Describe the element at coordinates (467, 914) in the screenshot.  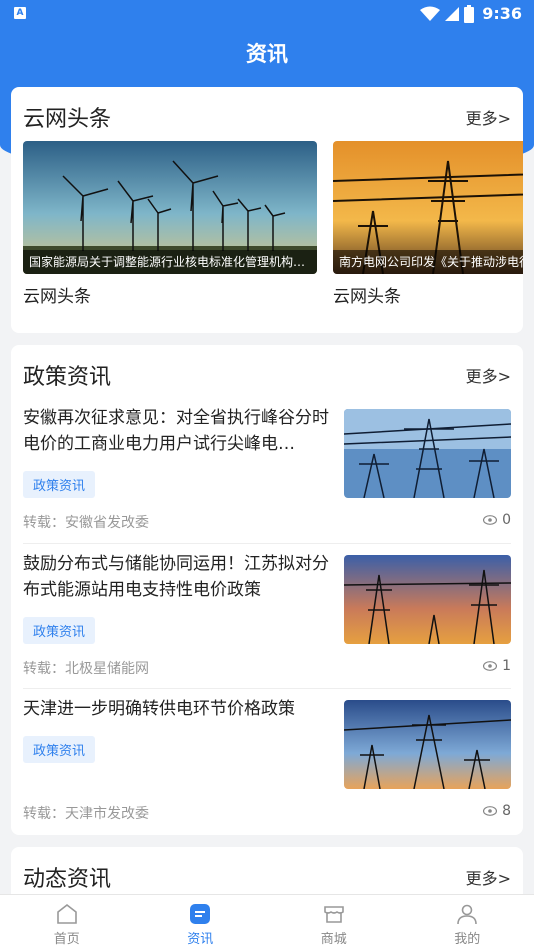
I see `user-icon` at that location.